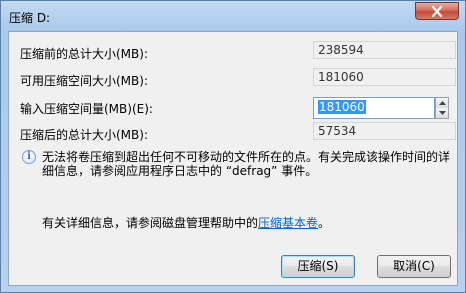 Image resolution: width=466 pixels, height=293 pixels. Describe the element at coordinates (384, 131) in the screenshot. I see `total-after-value: 57534` at that location.